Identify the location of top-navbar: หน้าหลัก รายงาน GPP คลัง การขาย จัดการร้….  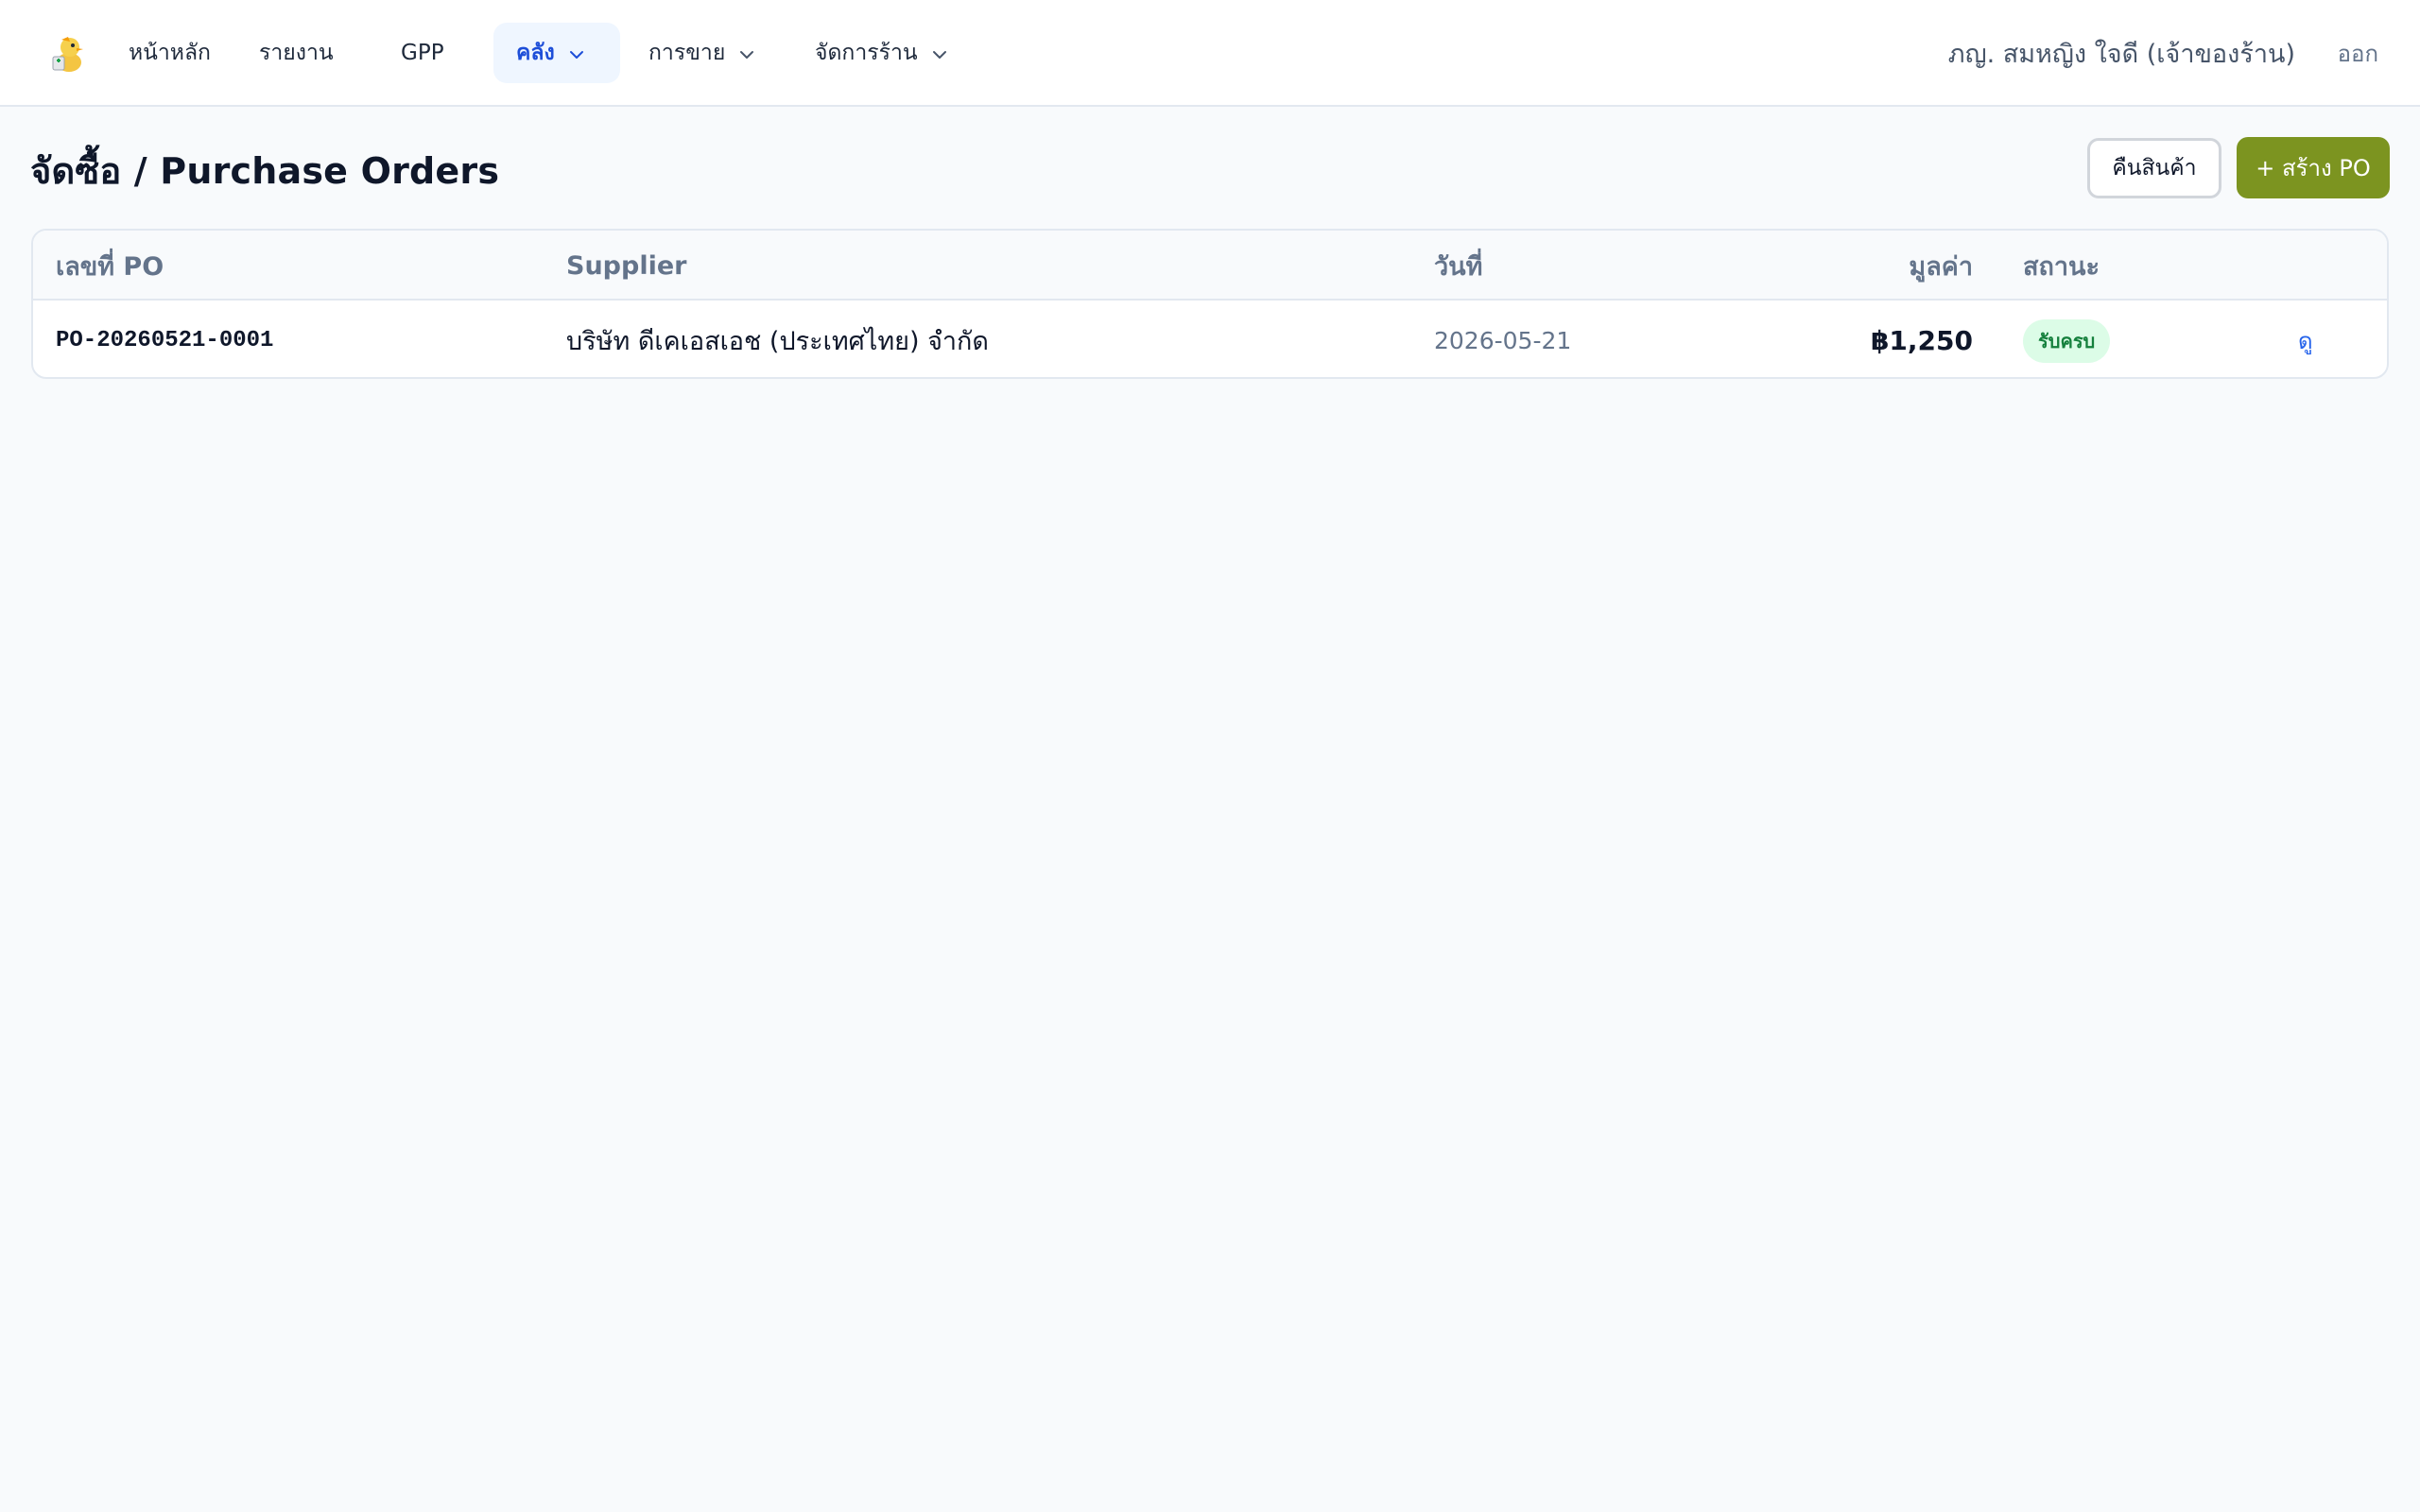
(1210, 53).